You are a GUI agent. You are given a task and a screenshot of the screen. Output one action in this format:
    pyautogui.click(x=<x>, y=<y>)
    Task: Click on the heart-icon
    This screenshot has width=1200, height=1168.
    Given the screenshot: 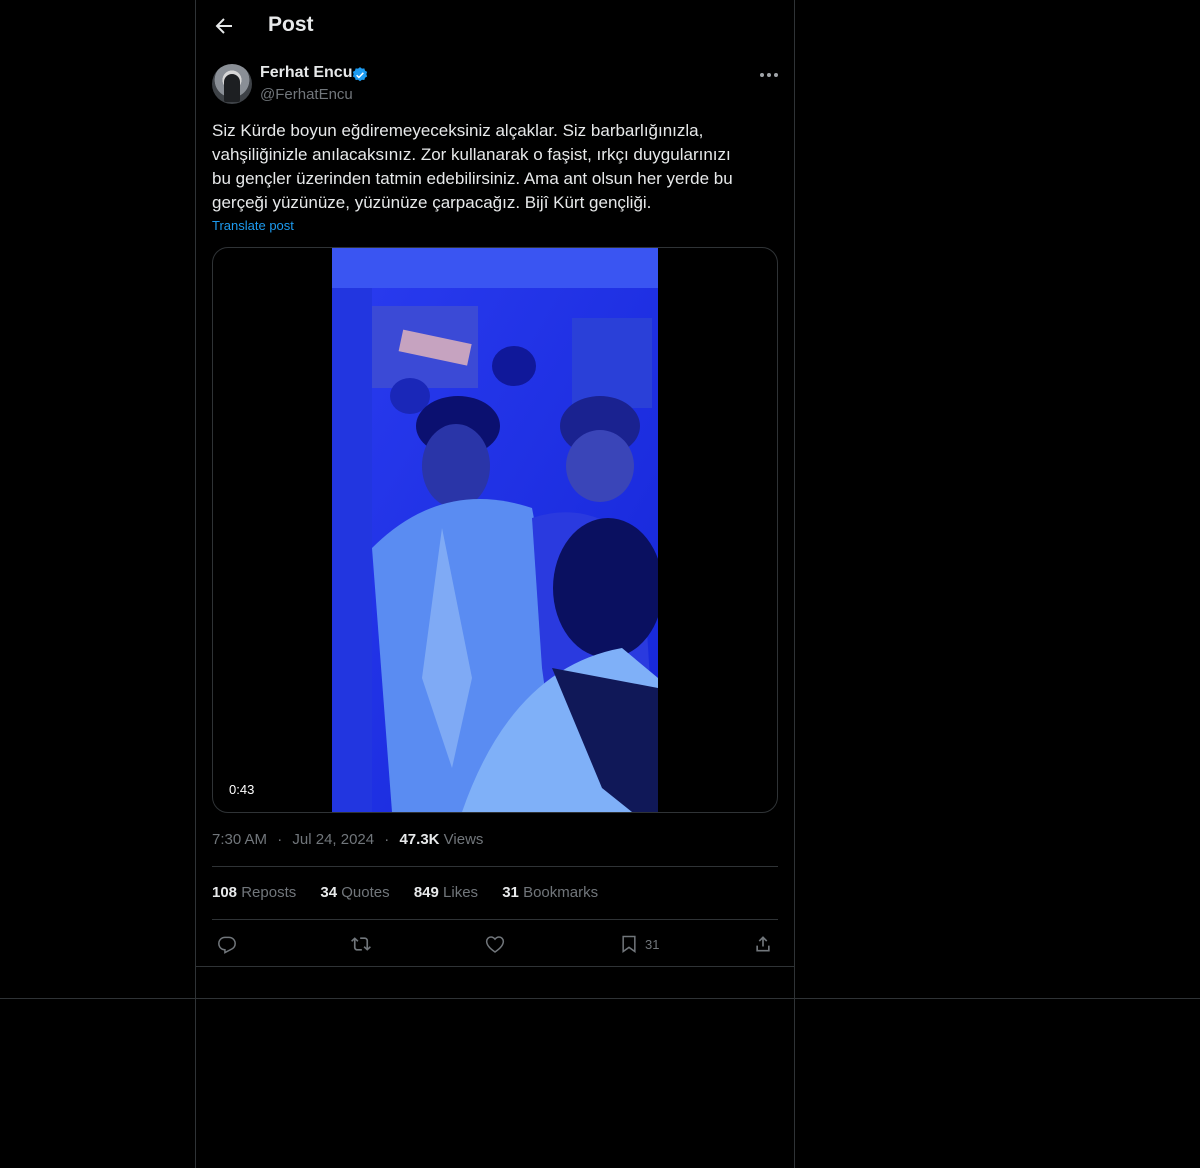 What is the action you would take?
    pyautogui.click(x=495, y=944)
    